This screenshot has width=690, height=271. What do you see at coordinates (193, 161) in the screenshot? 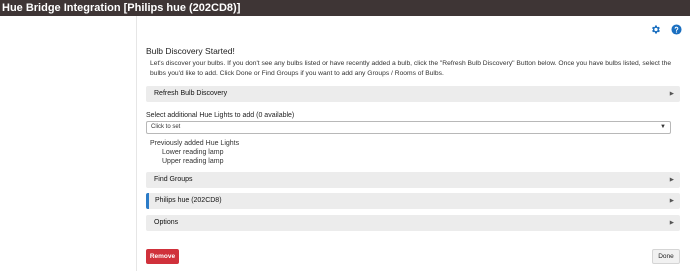
I see `list-item: Upper reading lamp` at bounding box center [193, 161].